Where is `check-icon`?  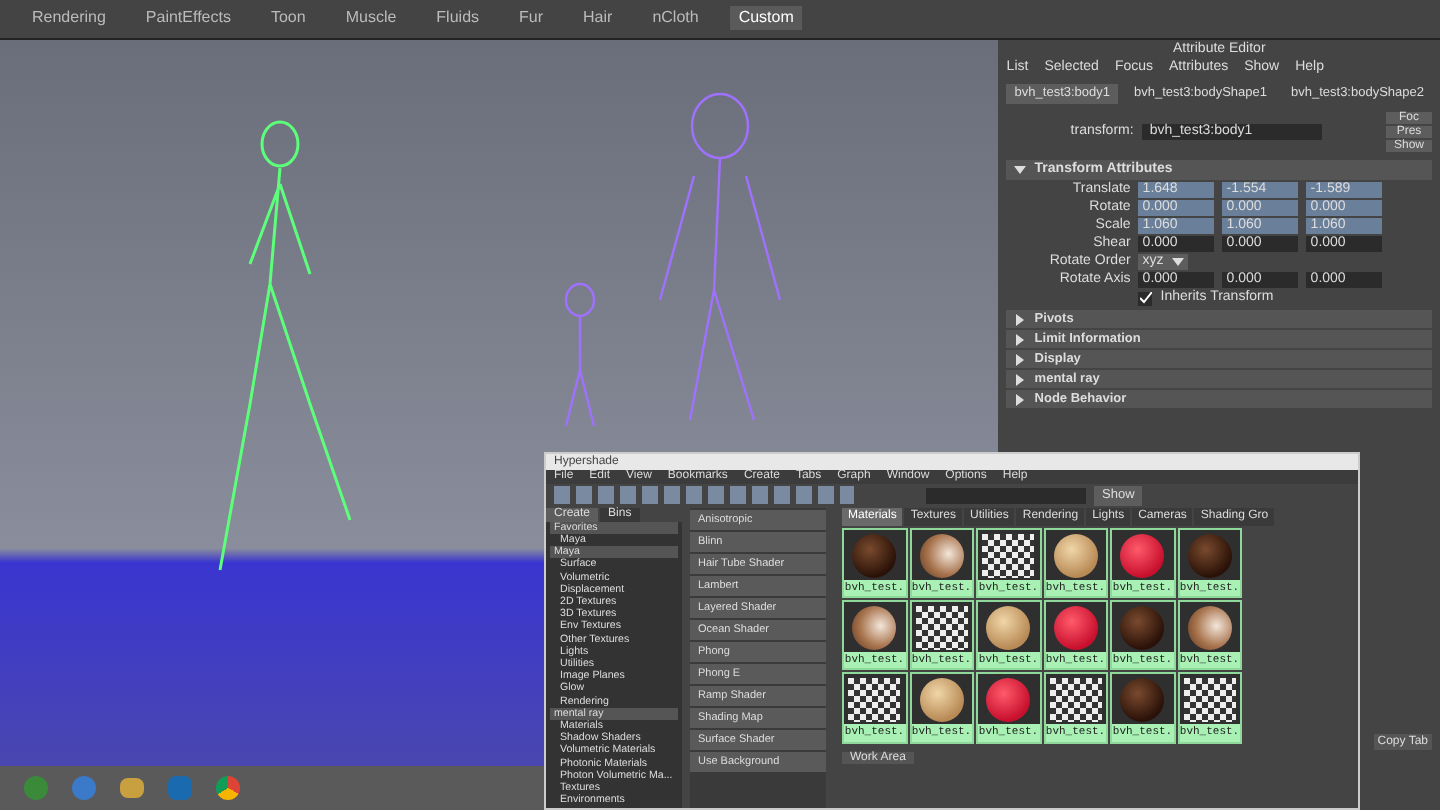
check-icon is located at coordinates (1145, 298).